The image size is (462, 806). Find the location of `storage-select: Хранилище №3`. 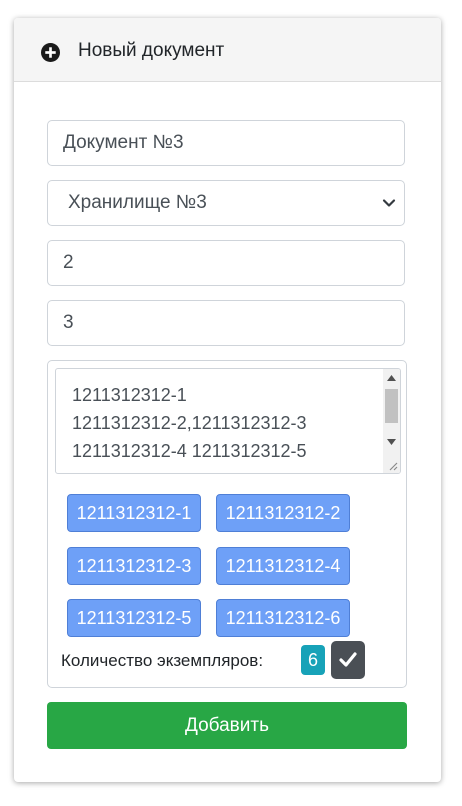

storage-select: Хранилище №3 is located at coordinates (226, 203).